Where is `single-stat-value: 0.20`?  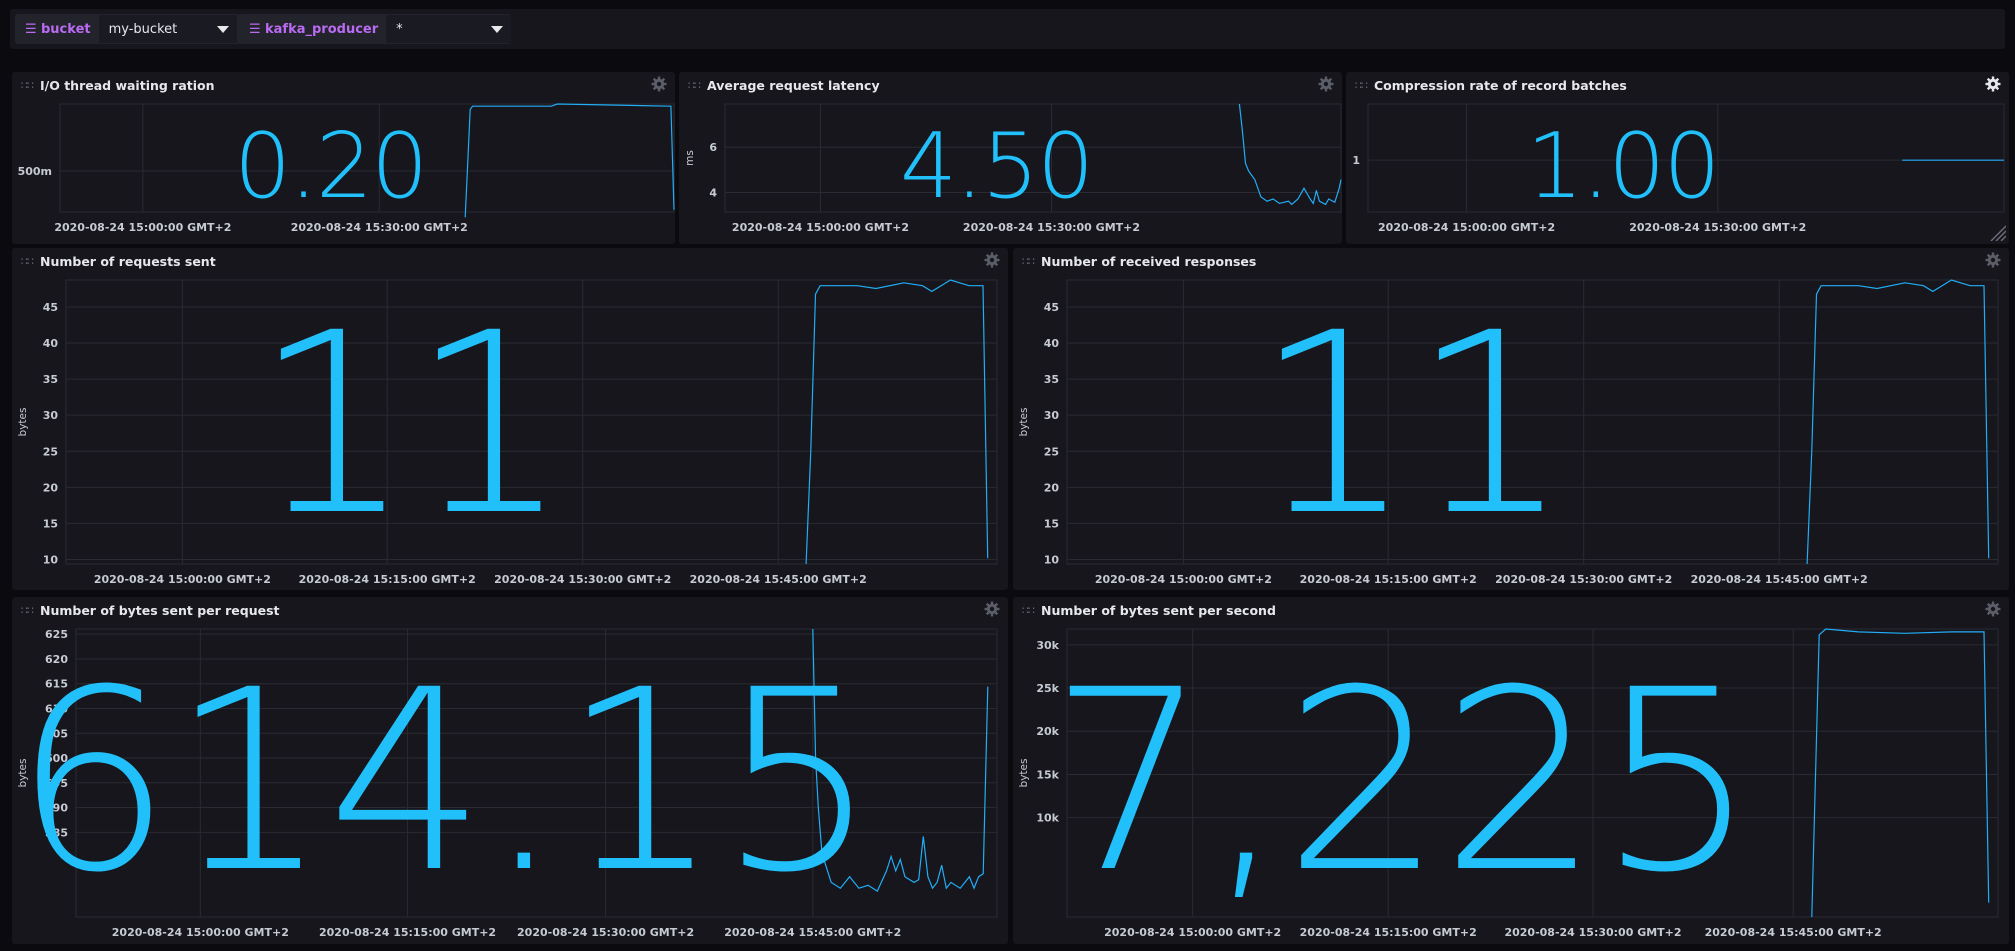
single-stat-value: 0.20 is located at coordinates (330, 166).